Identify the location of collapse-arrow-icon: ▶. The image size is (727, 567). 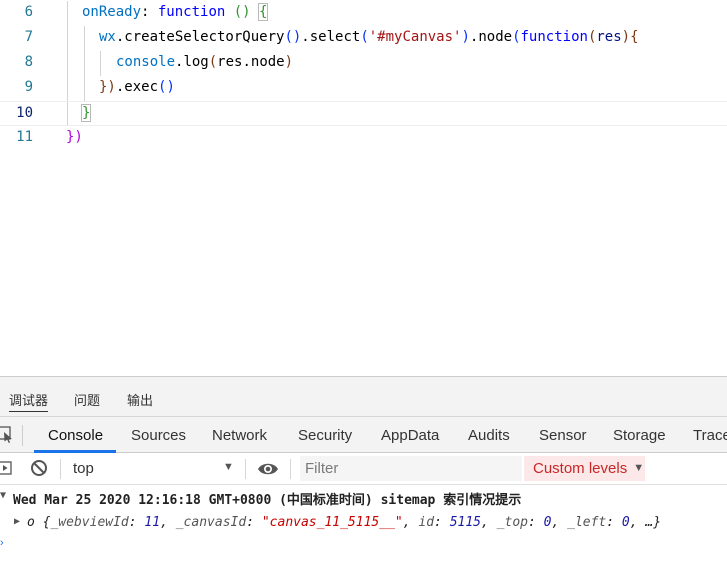
(17, 521).